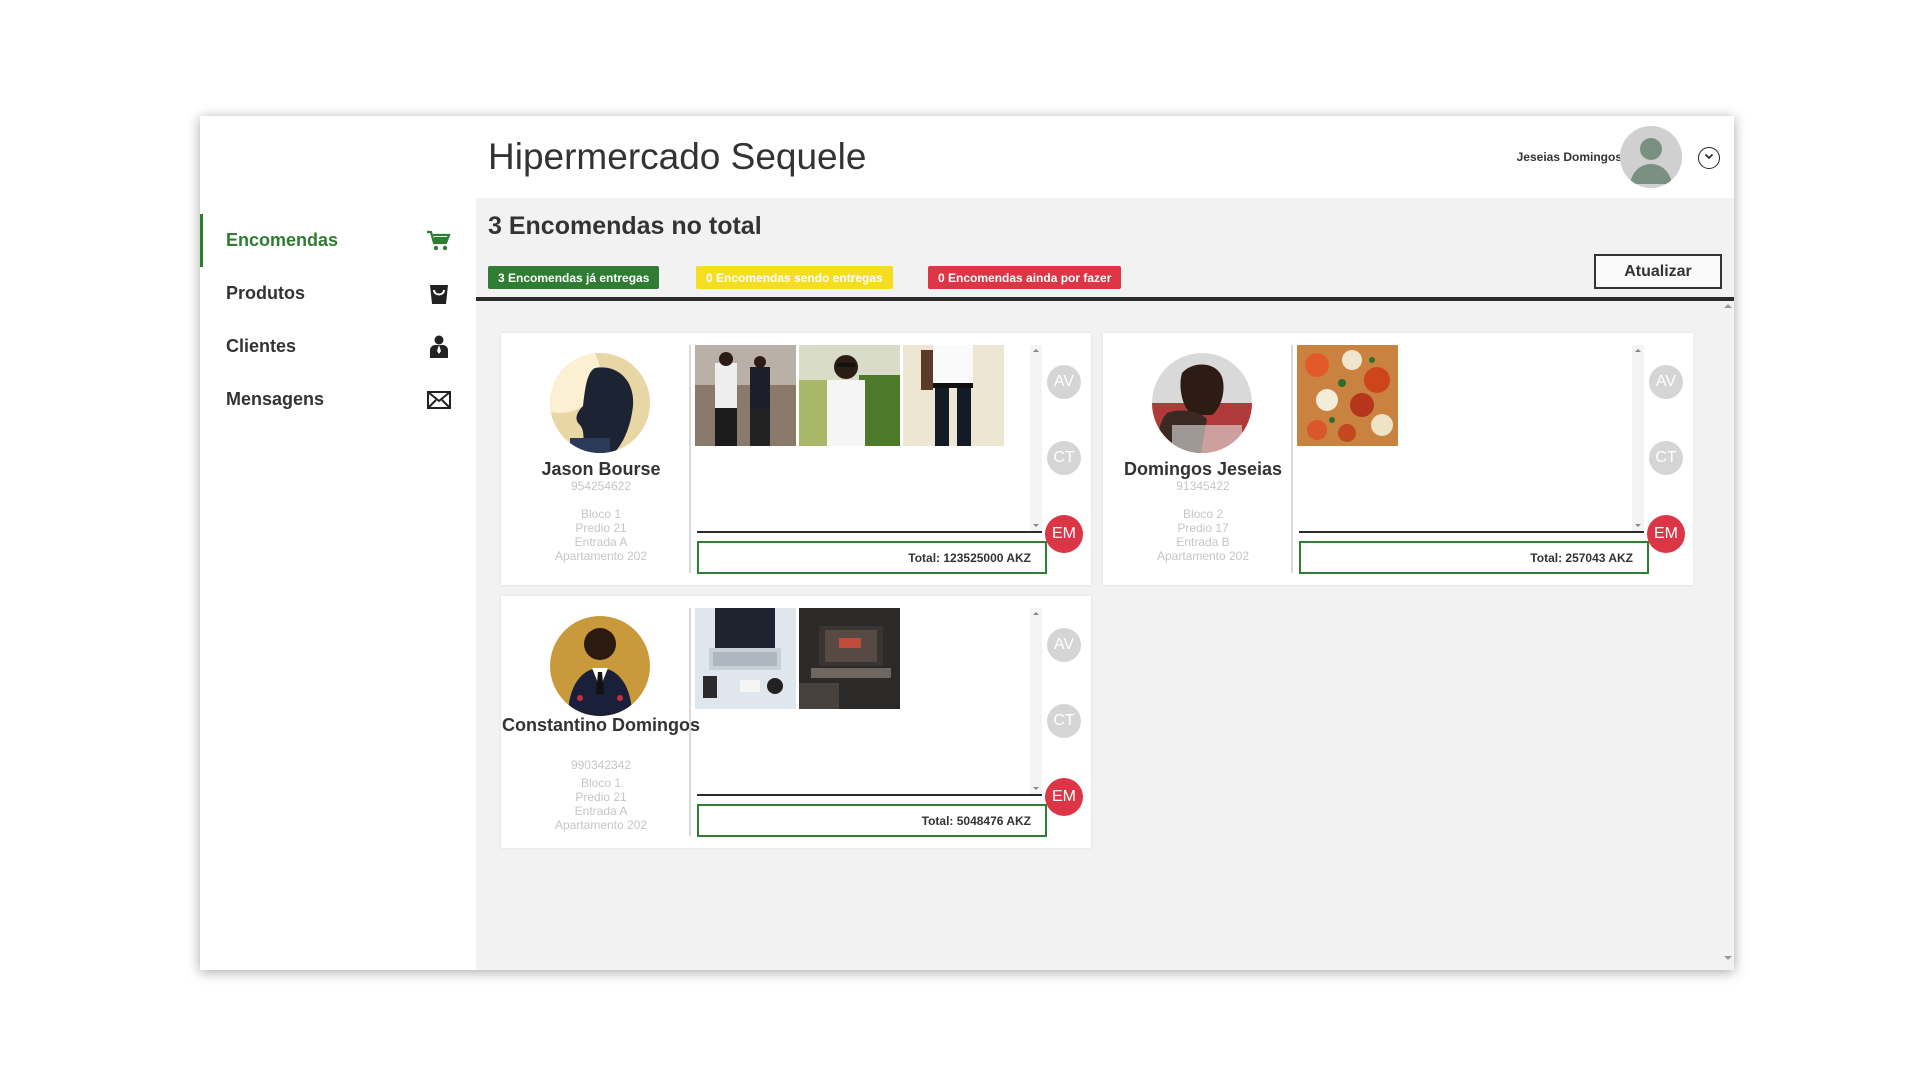 Image resolution: width=1920 pixels, height=1080 pixels. I want to click on page-title: Hipermercado Sequele, so click(677, 156).